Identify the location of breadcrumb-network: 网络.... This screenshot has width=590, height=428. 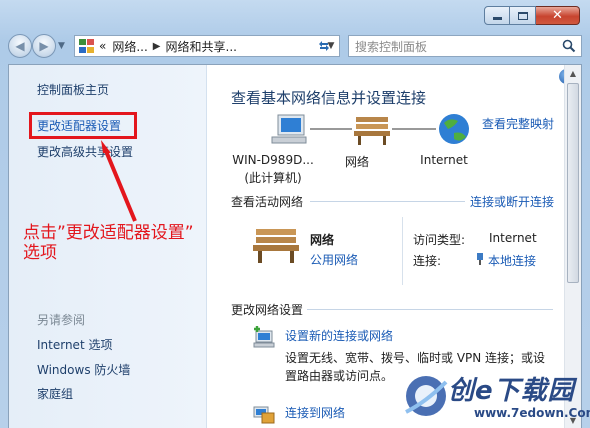
(129, 46).